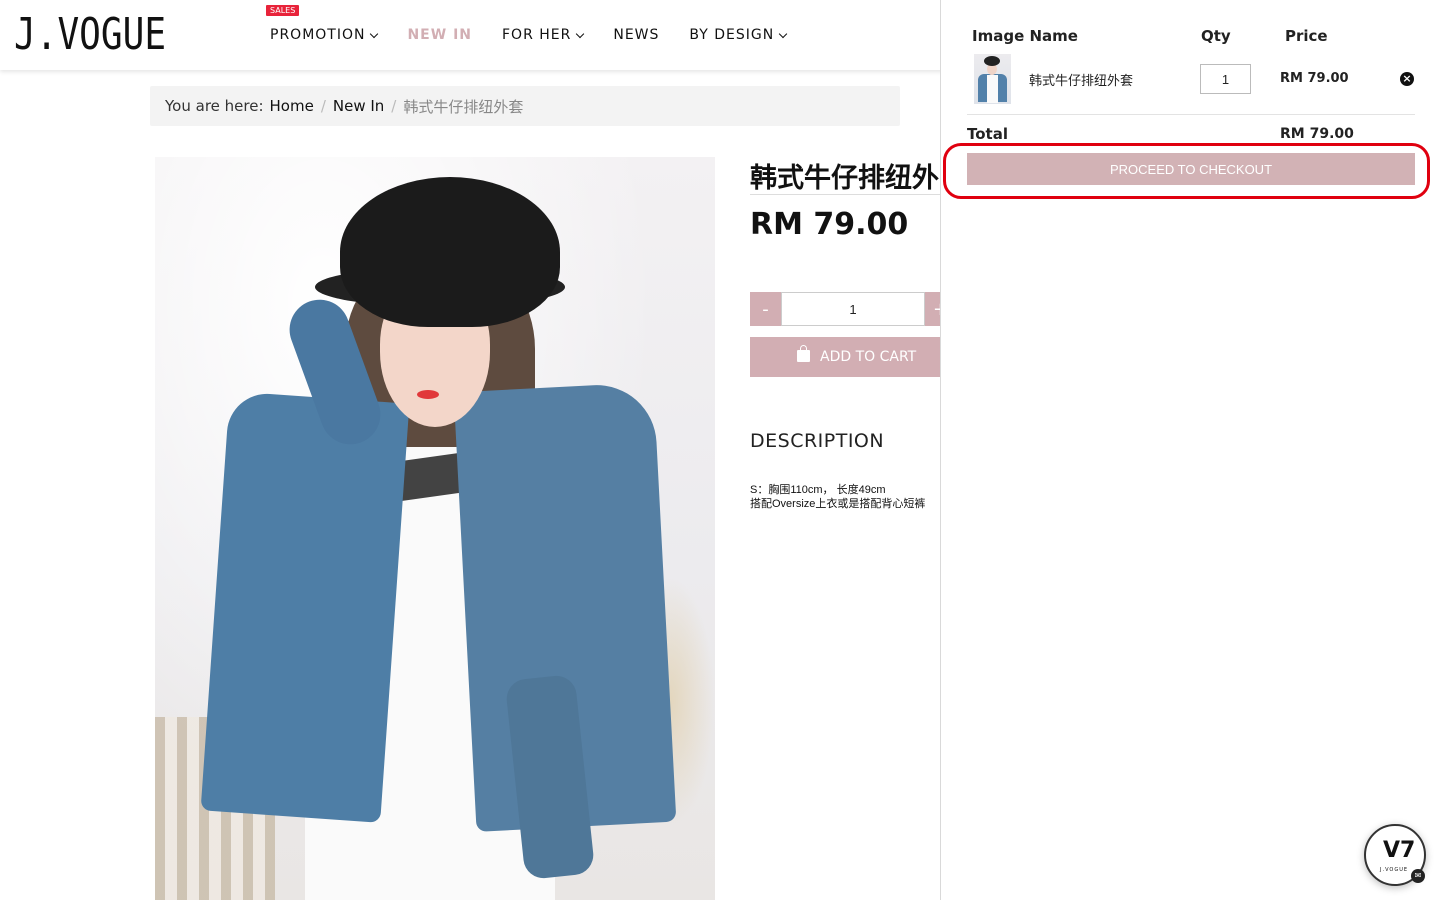  Describe the element at coordinates (1216, 36) in the screenshot. I see `cart-column-qty: Qty` at that location.